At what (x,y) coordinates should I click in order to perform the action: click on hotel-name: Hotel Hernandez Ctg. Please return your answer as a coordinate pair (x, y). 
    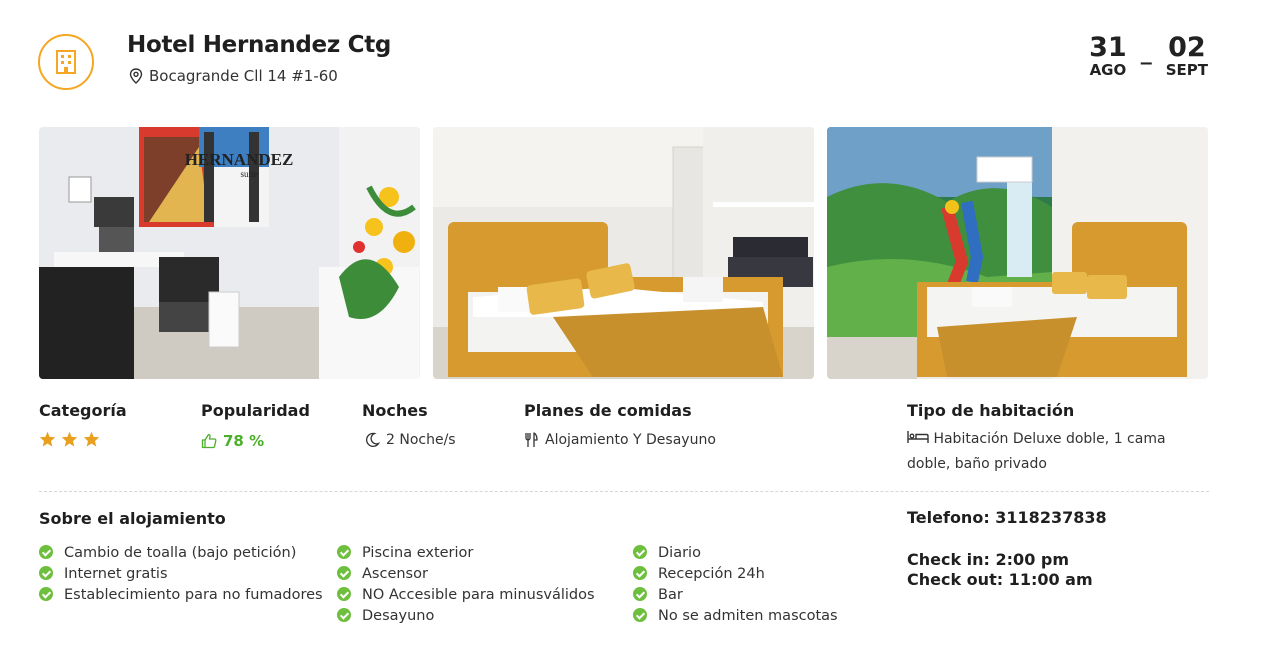
    Looking at the image, I should click on (259, 45).